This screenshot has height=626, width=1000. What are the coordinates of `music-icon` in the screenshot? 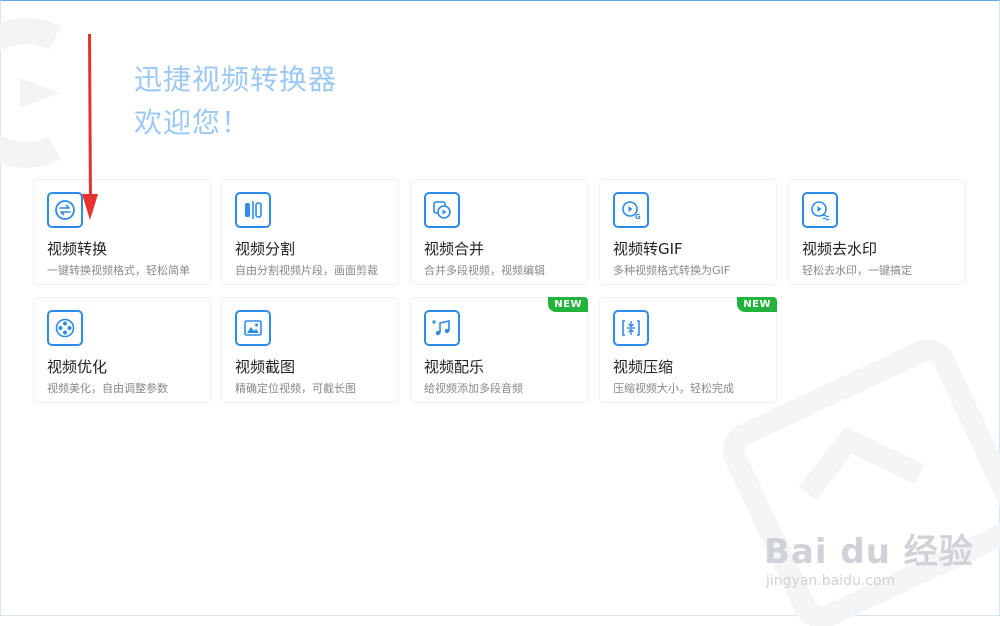 It's located at (442, 328).